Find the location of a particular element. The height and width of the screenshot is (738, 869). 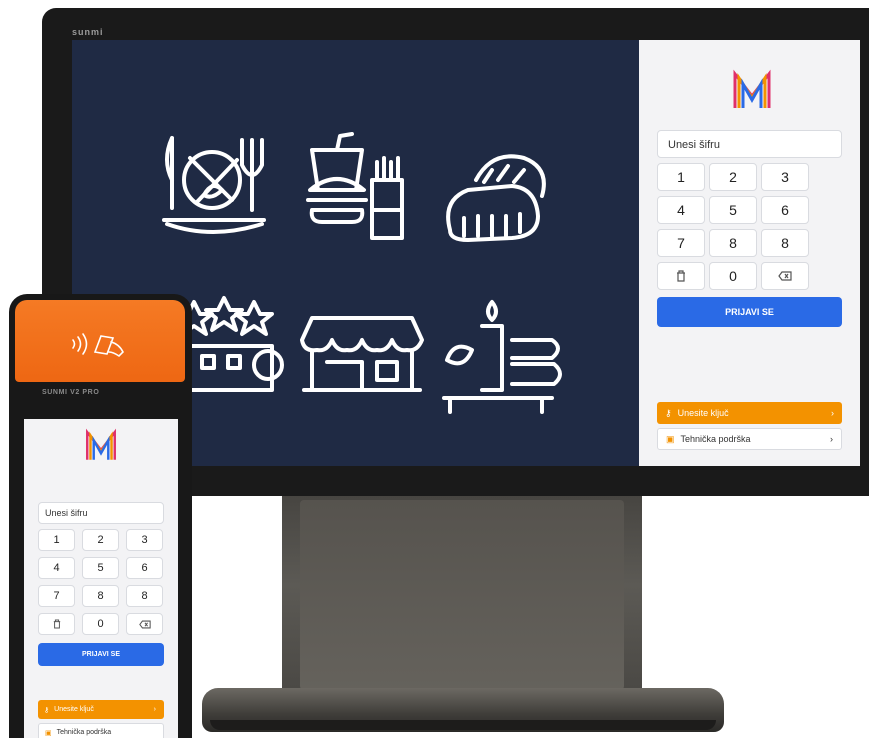

fast-food-icon is located at coordinates (355, 186).